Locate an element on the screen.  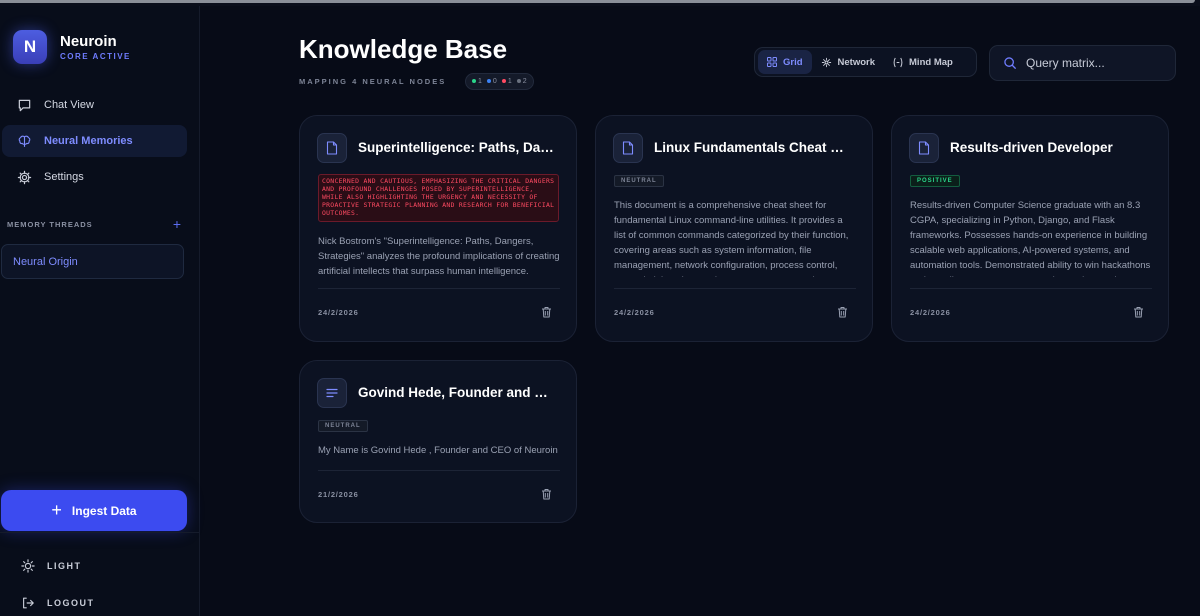
ingest-data-button: + Ingest Data is located at coordinates (94, 510).